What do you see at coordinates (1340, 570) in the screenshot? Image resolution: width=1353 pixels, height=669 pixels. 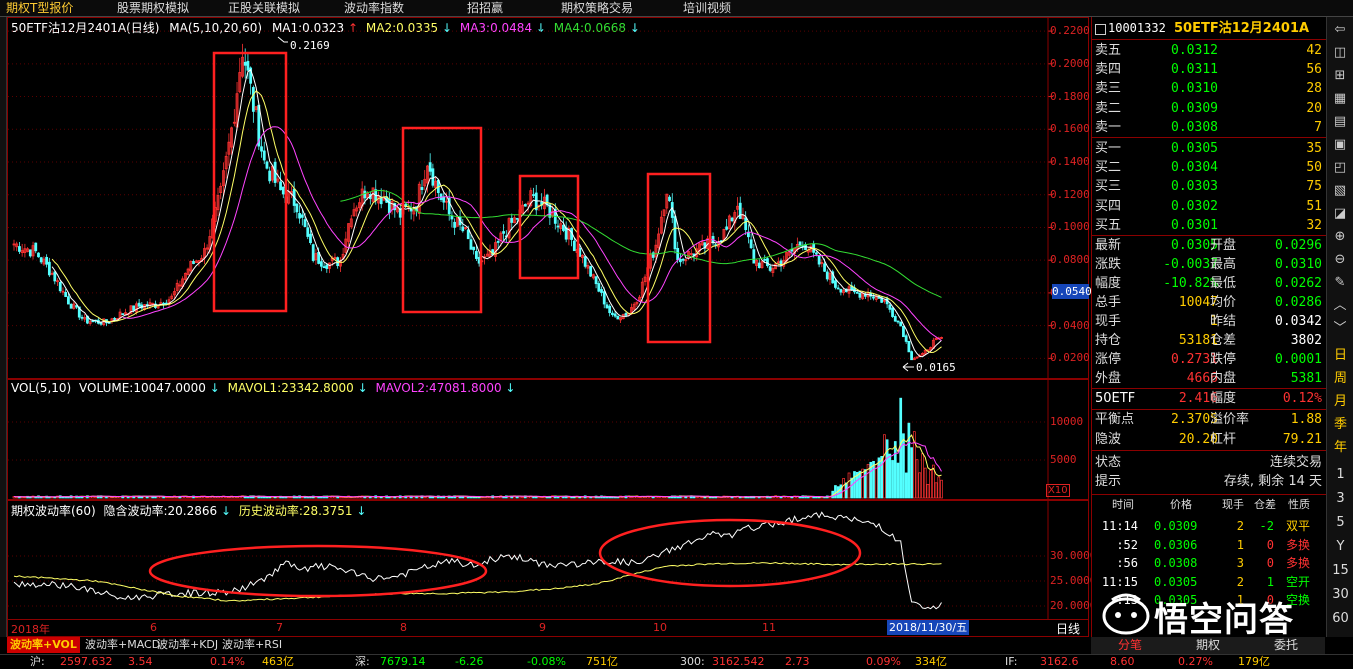 I see `period-15min: 15` at bounding box center [1340, 570].